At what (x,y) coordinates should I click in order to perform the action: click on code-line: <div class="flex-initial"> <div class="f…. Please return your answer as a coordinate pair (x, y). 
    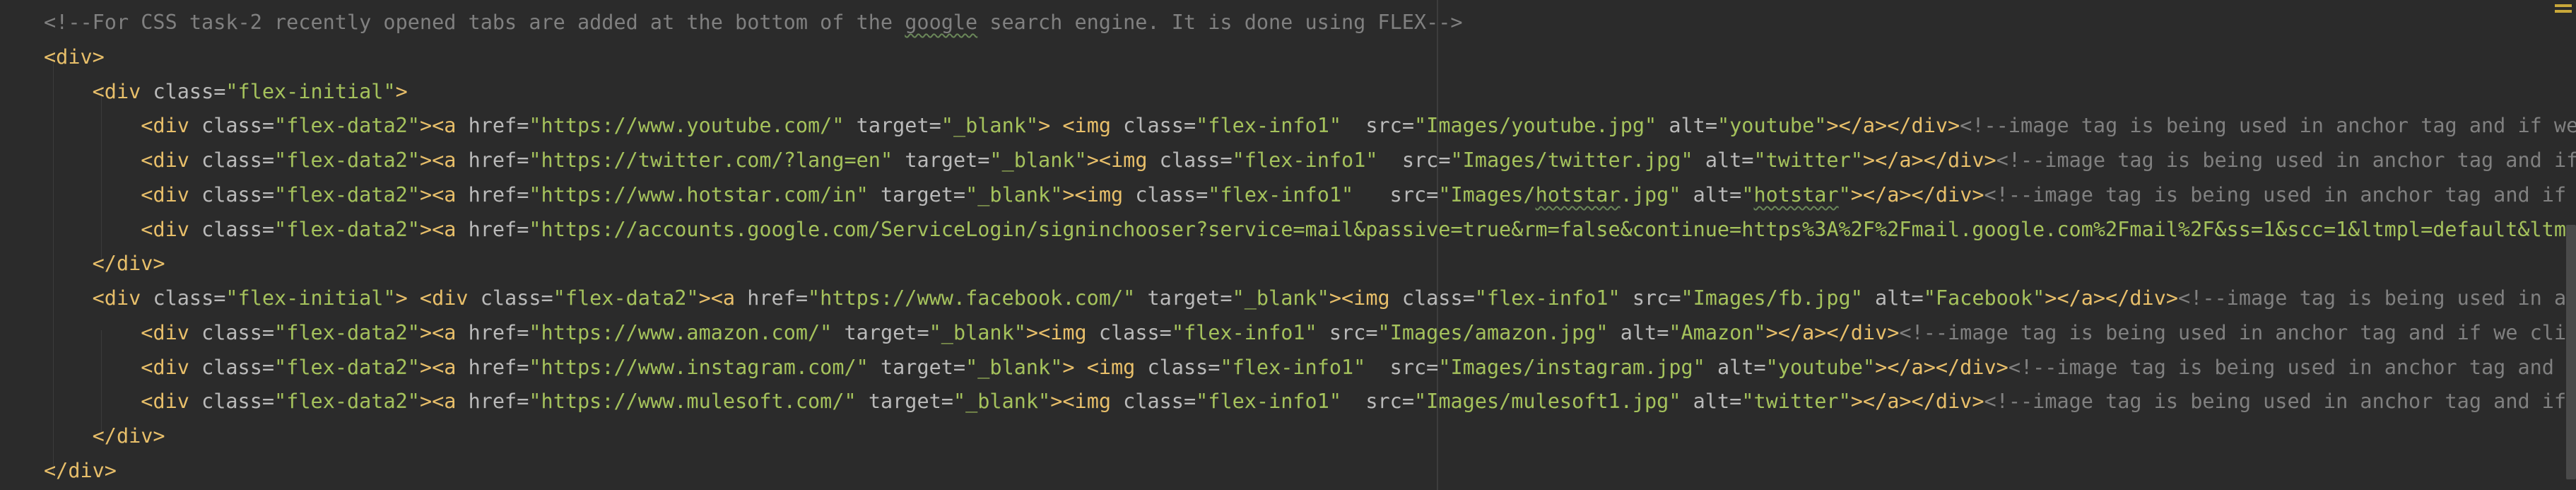
    Looking at the image, I should click on (1310, 298).